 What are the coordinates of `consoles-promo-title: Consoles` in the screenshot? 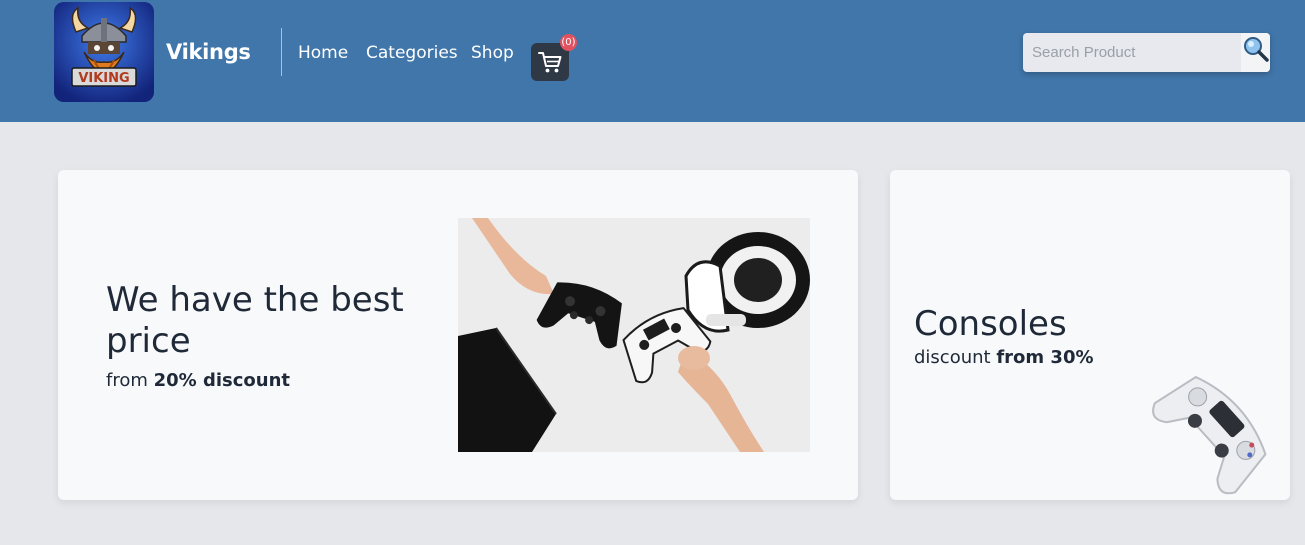 It's located at (990, 324).